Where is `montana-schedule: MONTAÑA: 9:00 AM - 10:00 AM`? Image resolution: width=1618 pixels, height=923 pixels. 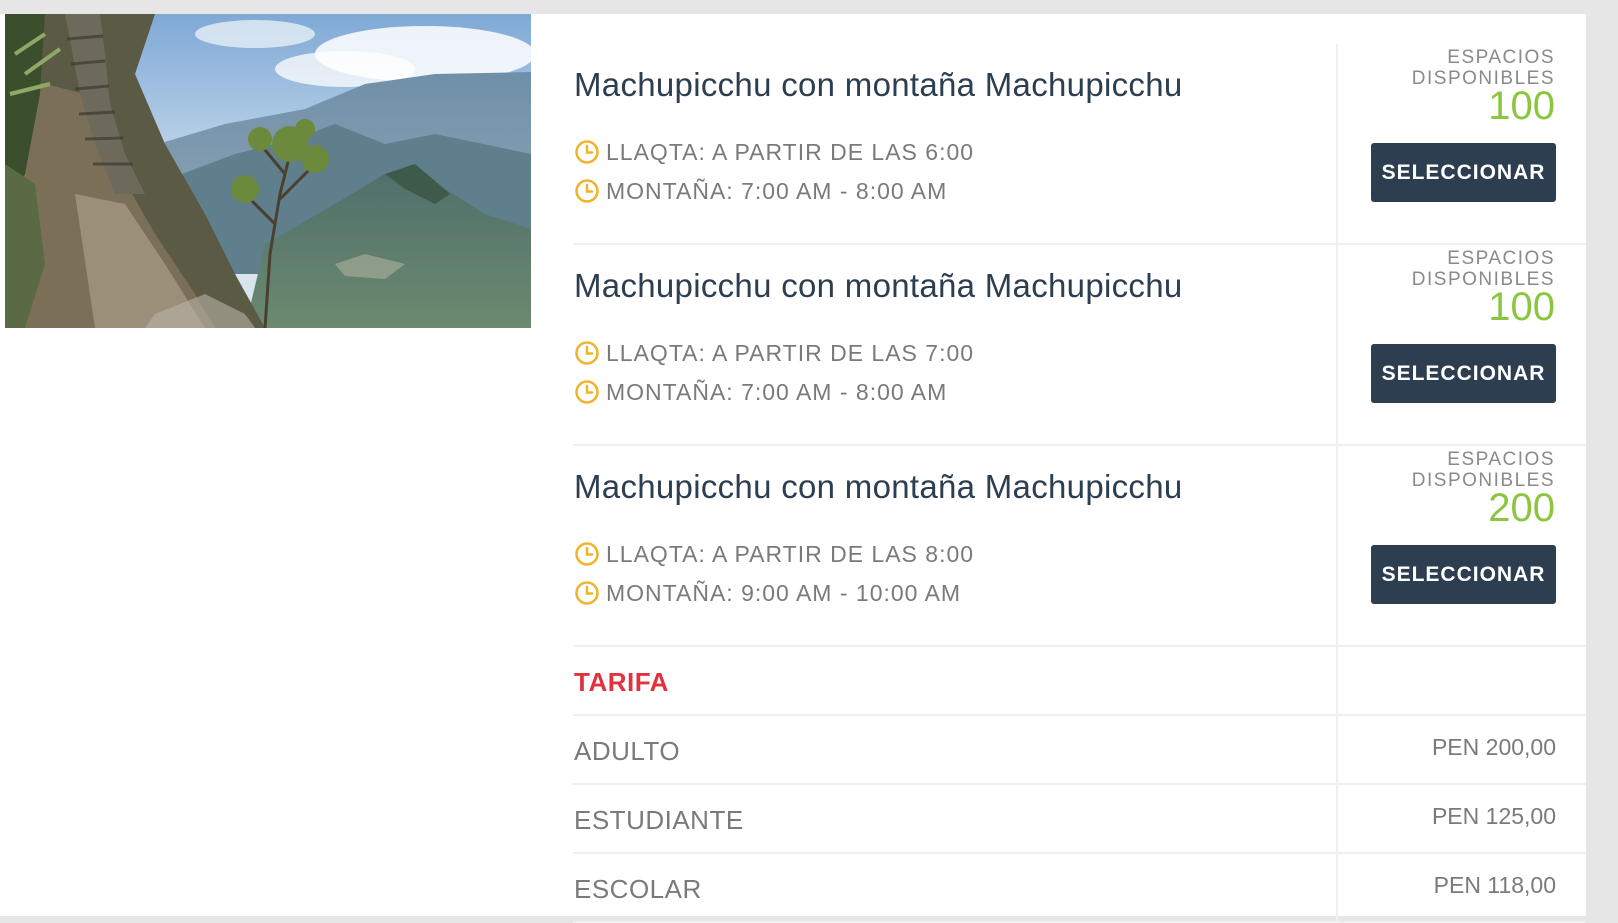
montana-schedule: MONTAÑA: 9:00 AM - 10:00 AM is located at coordinates (767, 593).